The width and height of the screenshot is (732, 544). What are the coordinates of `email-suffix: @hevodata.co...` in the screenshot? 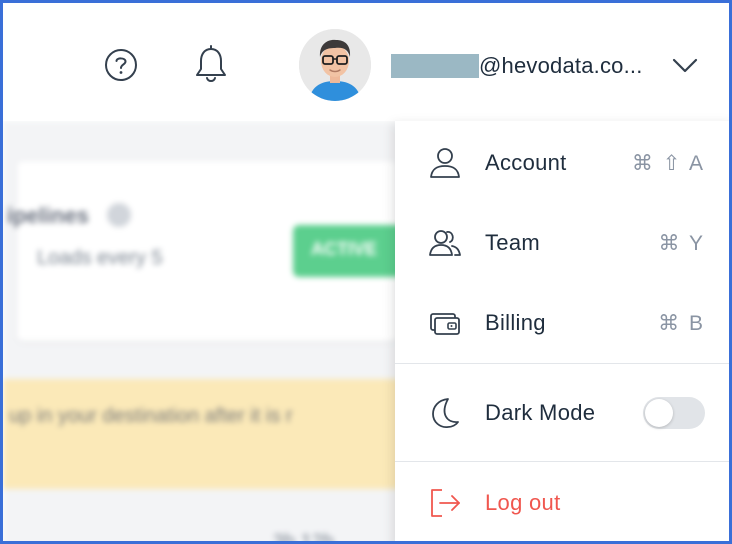 It's located at (561, 65).